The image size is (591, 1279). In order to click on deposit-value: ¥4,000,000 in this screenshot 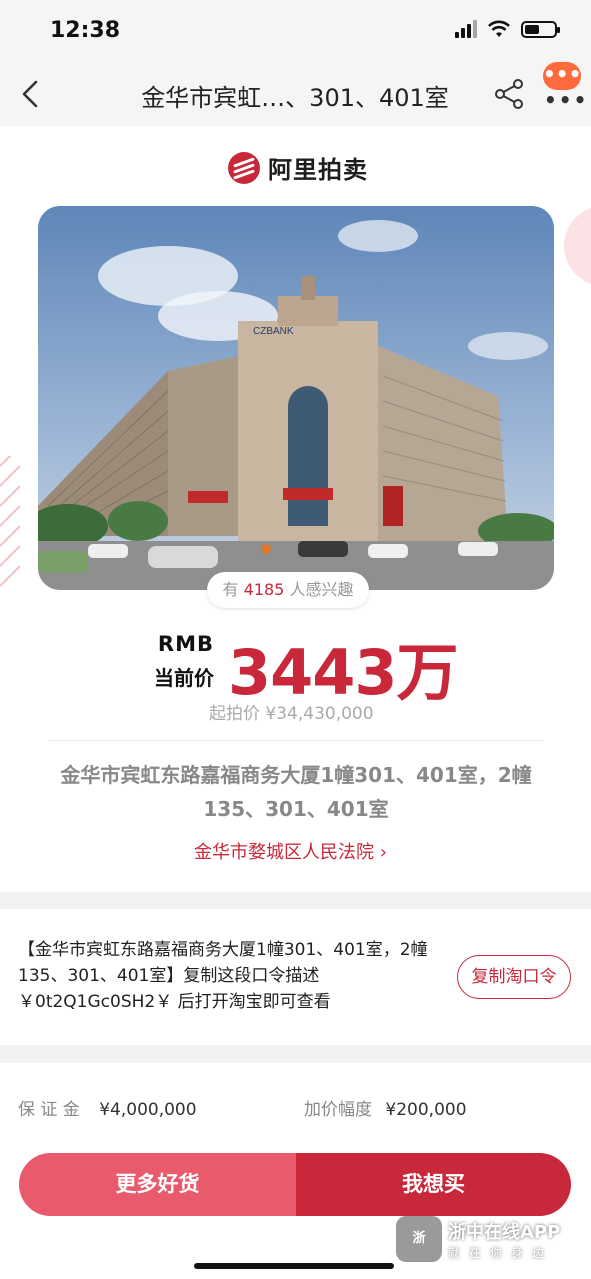, I will do `click(148, 1110)`.